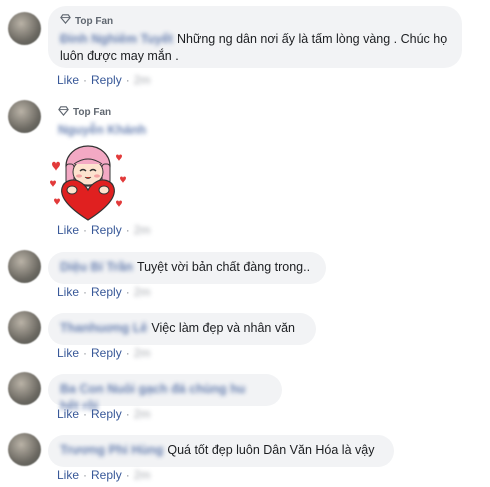  I want to click on commenter-name: Trương Phi Hùng, so click(111, 450).